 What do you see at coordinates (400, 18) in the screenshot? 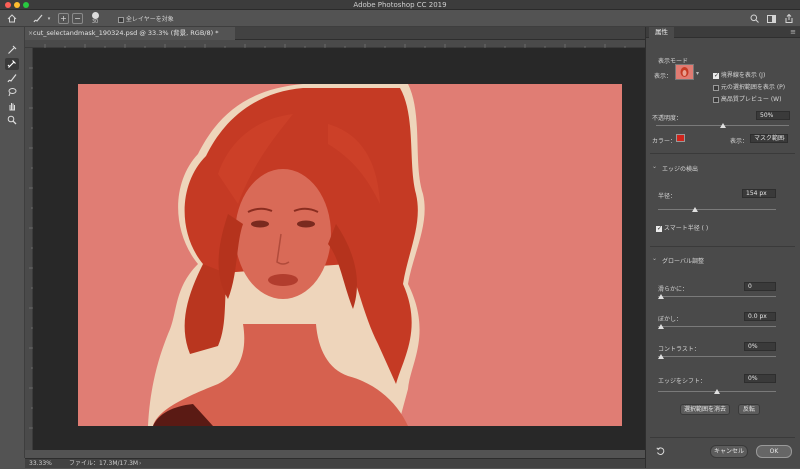
I see `options-bar: ▾ + − 30 全レイヤーを対象` at bounding box center [400, 18].